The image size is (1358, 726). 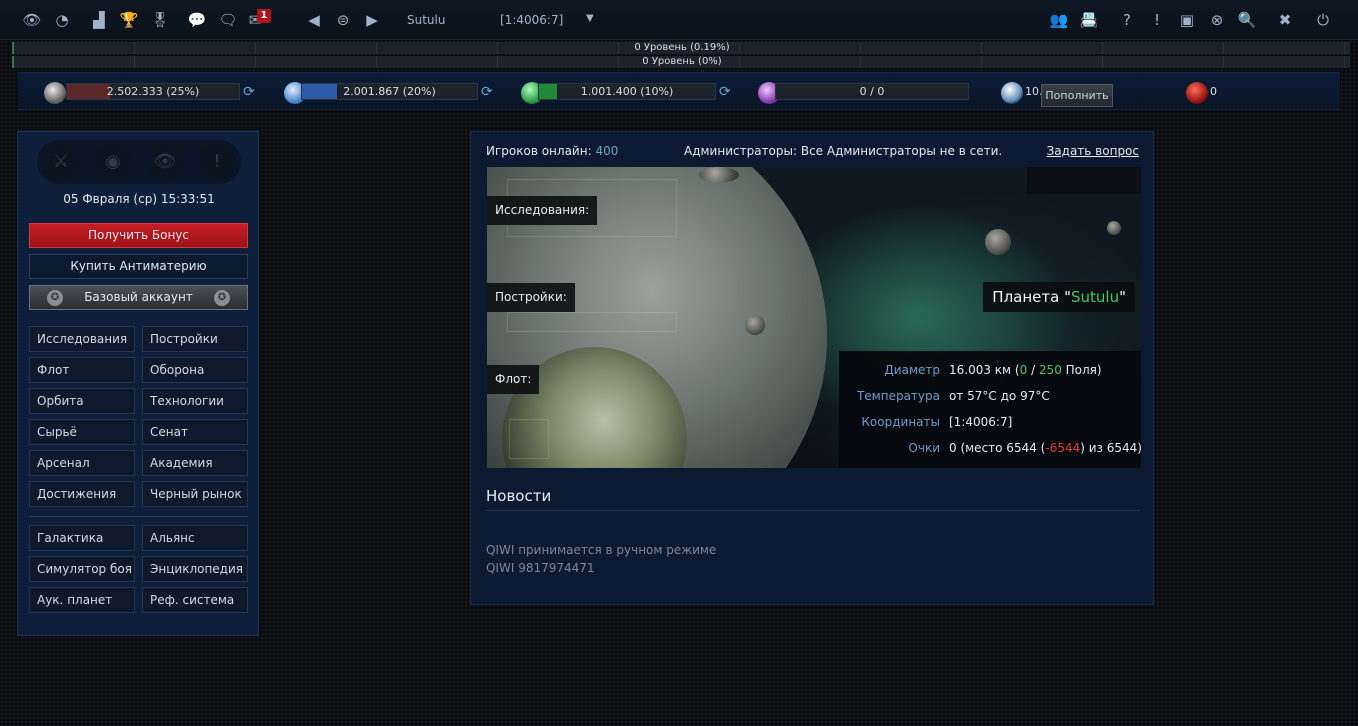 What do you see at coordinates (1012, 93) in the screenshot?
I see `antimatter-icon` at bounding box center [1012, 93].